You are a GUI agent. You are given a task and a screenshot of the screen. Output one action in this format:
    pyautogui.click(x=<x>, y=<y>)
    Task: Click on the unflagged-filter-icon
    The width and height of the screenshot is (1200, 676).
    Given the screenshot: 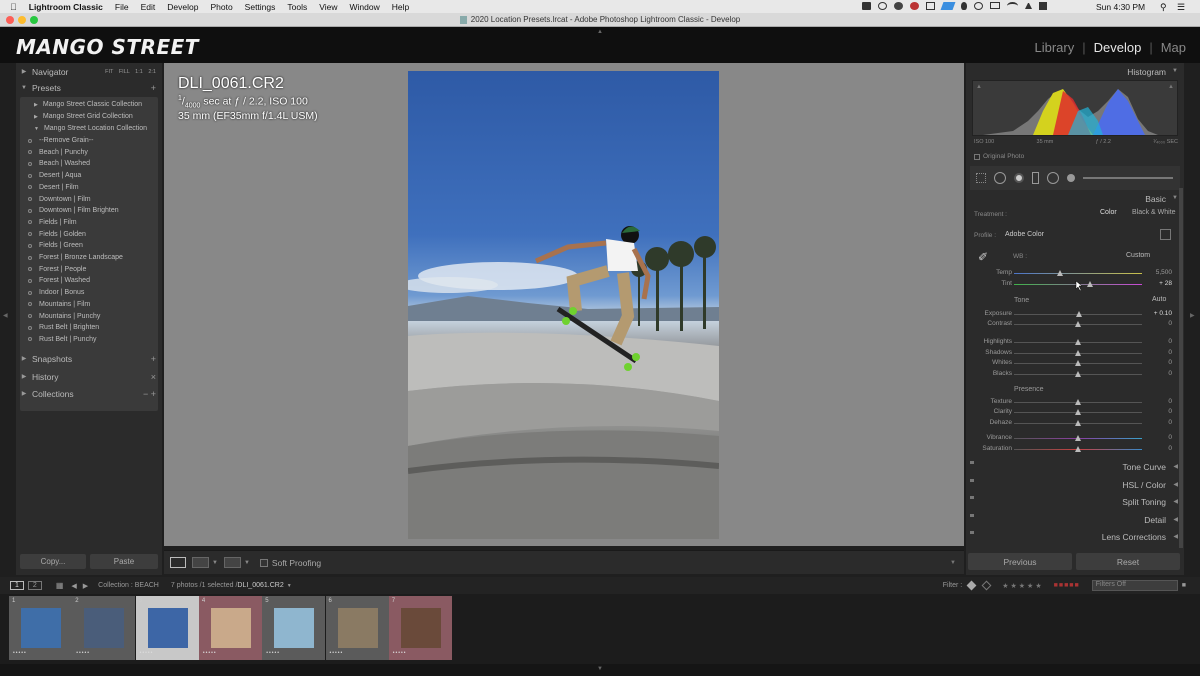 What is the action you would take?
    pyautogui.click(x=986, y=585)
    